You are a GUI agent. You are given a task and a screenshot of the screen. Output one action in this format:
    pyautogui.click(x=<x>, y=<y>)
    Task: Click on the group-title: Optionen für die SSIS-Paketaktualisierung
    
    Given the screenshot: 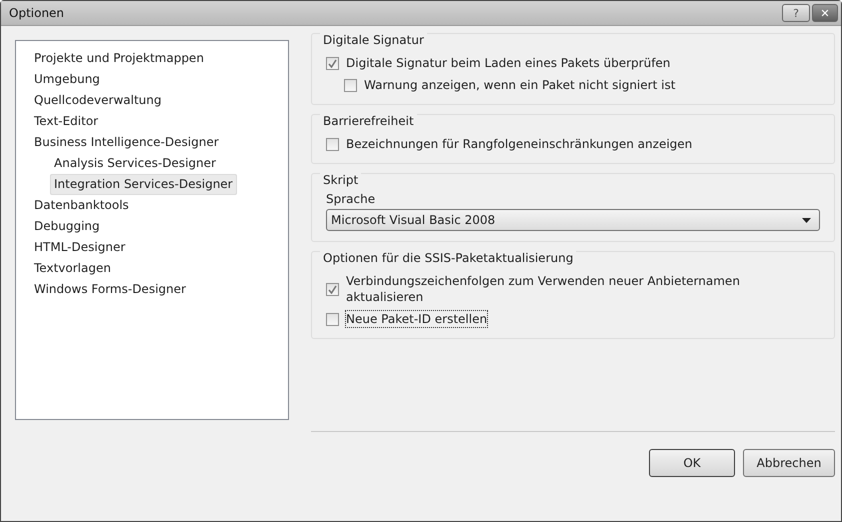 What is the action you would take?
    pyautogui.click(x=448, y=258)
    